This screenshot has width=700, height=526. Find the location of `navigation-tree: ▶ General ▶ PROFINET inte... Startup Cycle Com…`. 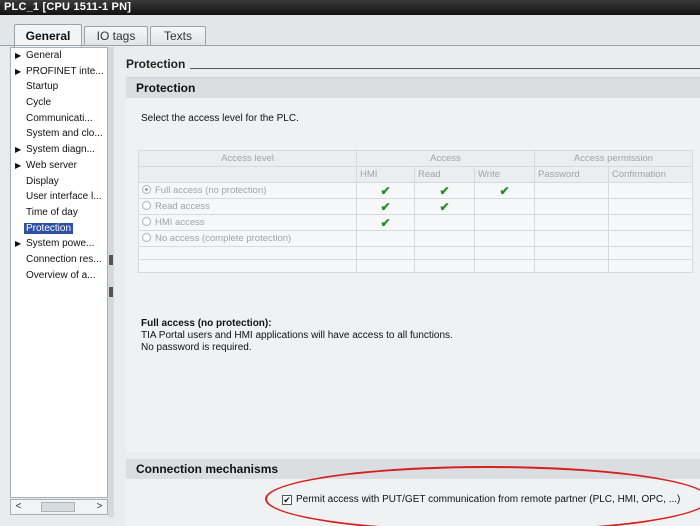

navigation-tree: ▶ General ▶ PROFINET inte... Startup Cycle Com… is located at coordinates (59, 272).